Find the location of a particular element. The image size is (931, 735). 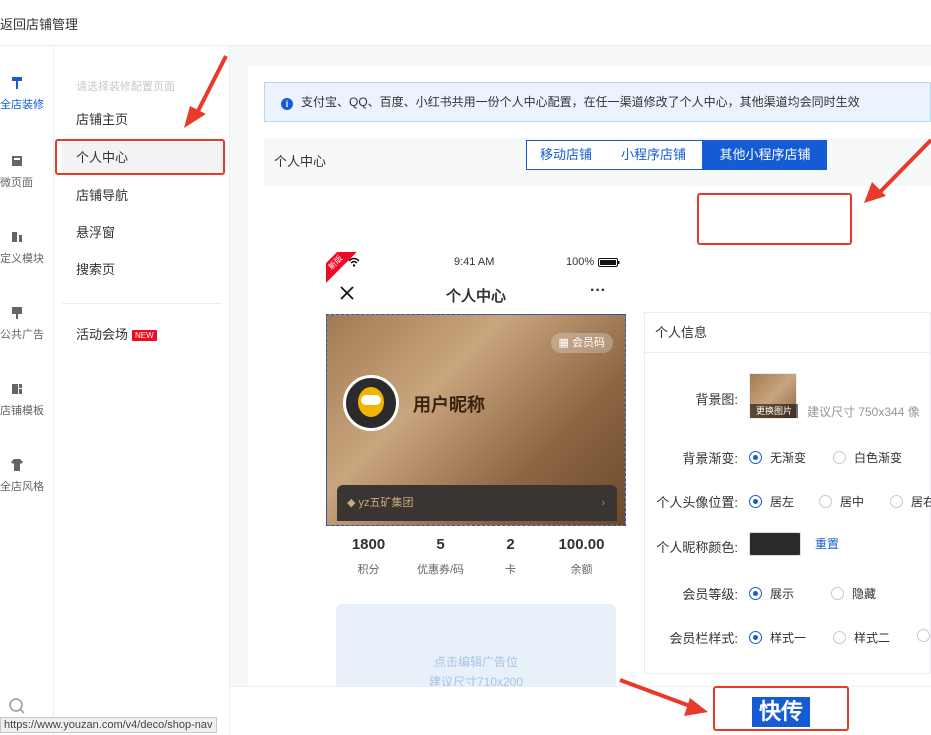

nav-store-decor: 全店装修 is located at coordinates (27, 94).